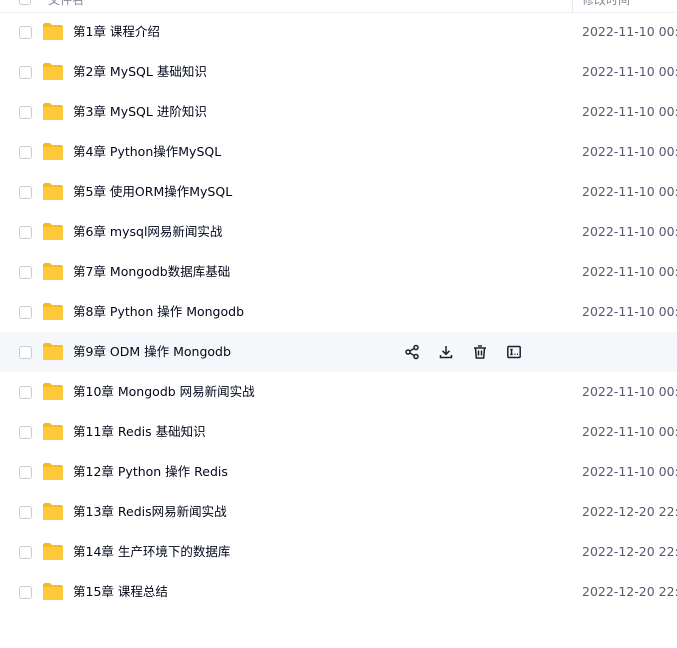  I want to click on row-actions, so click(463, 352).